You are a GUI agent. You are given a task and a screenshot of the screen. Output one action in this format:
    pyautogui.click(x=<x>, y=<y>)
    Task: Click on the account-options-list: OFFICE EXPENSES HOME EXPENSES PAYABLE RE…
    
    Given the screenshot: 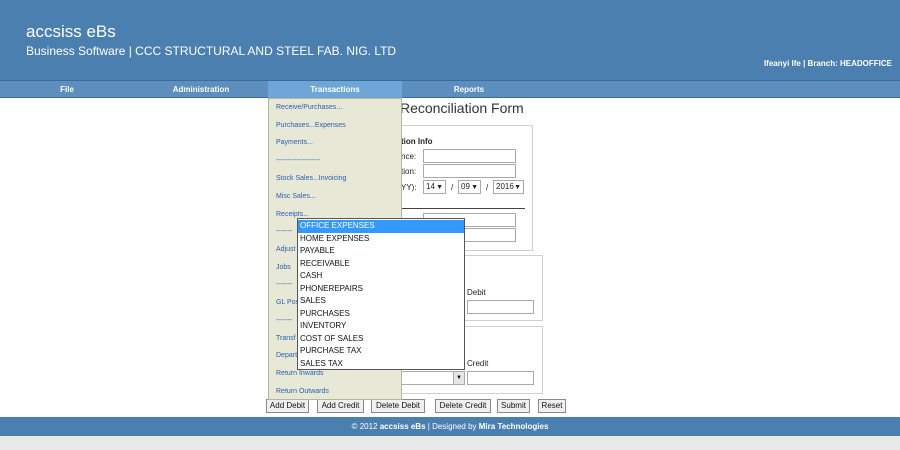 What is the action you would take?
    pyautogui.click(x=381, y=294)
    